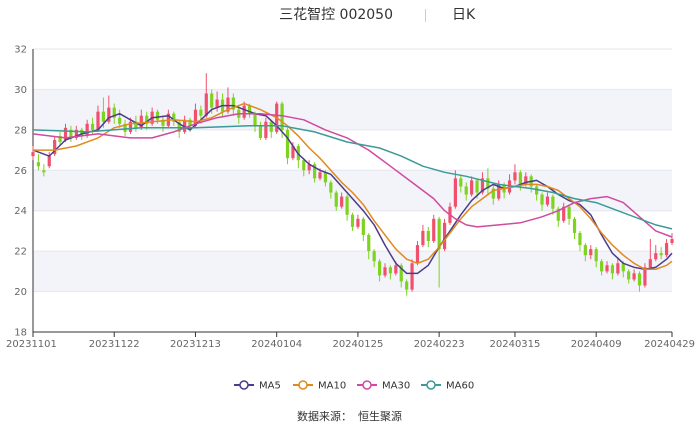  Describe the element at coordinates (336, 15) in the screenshot. I see `chart-title: 三花智控 002050` at that location.